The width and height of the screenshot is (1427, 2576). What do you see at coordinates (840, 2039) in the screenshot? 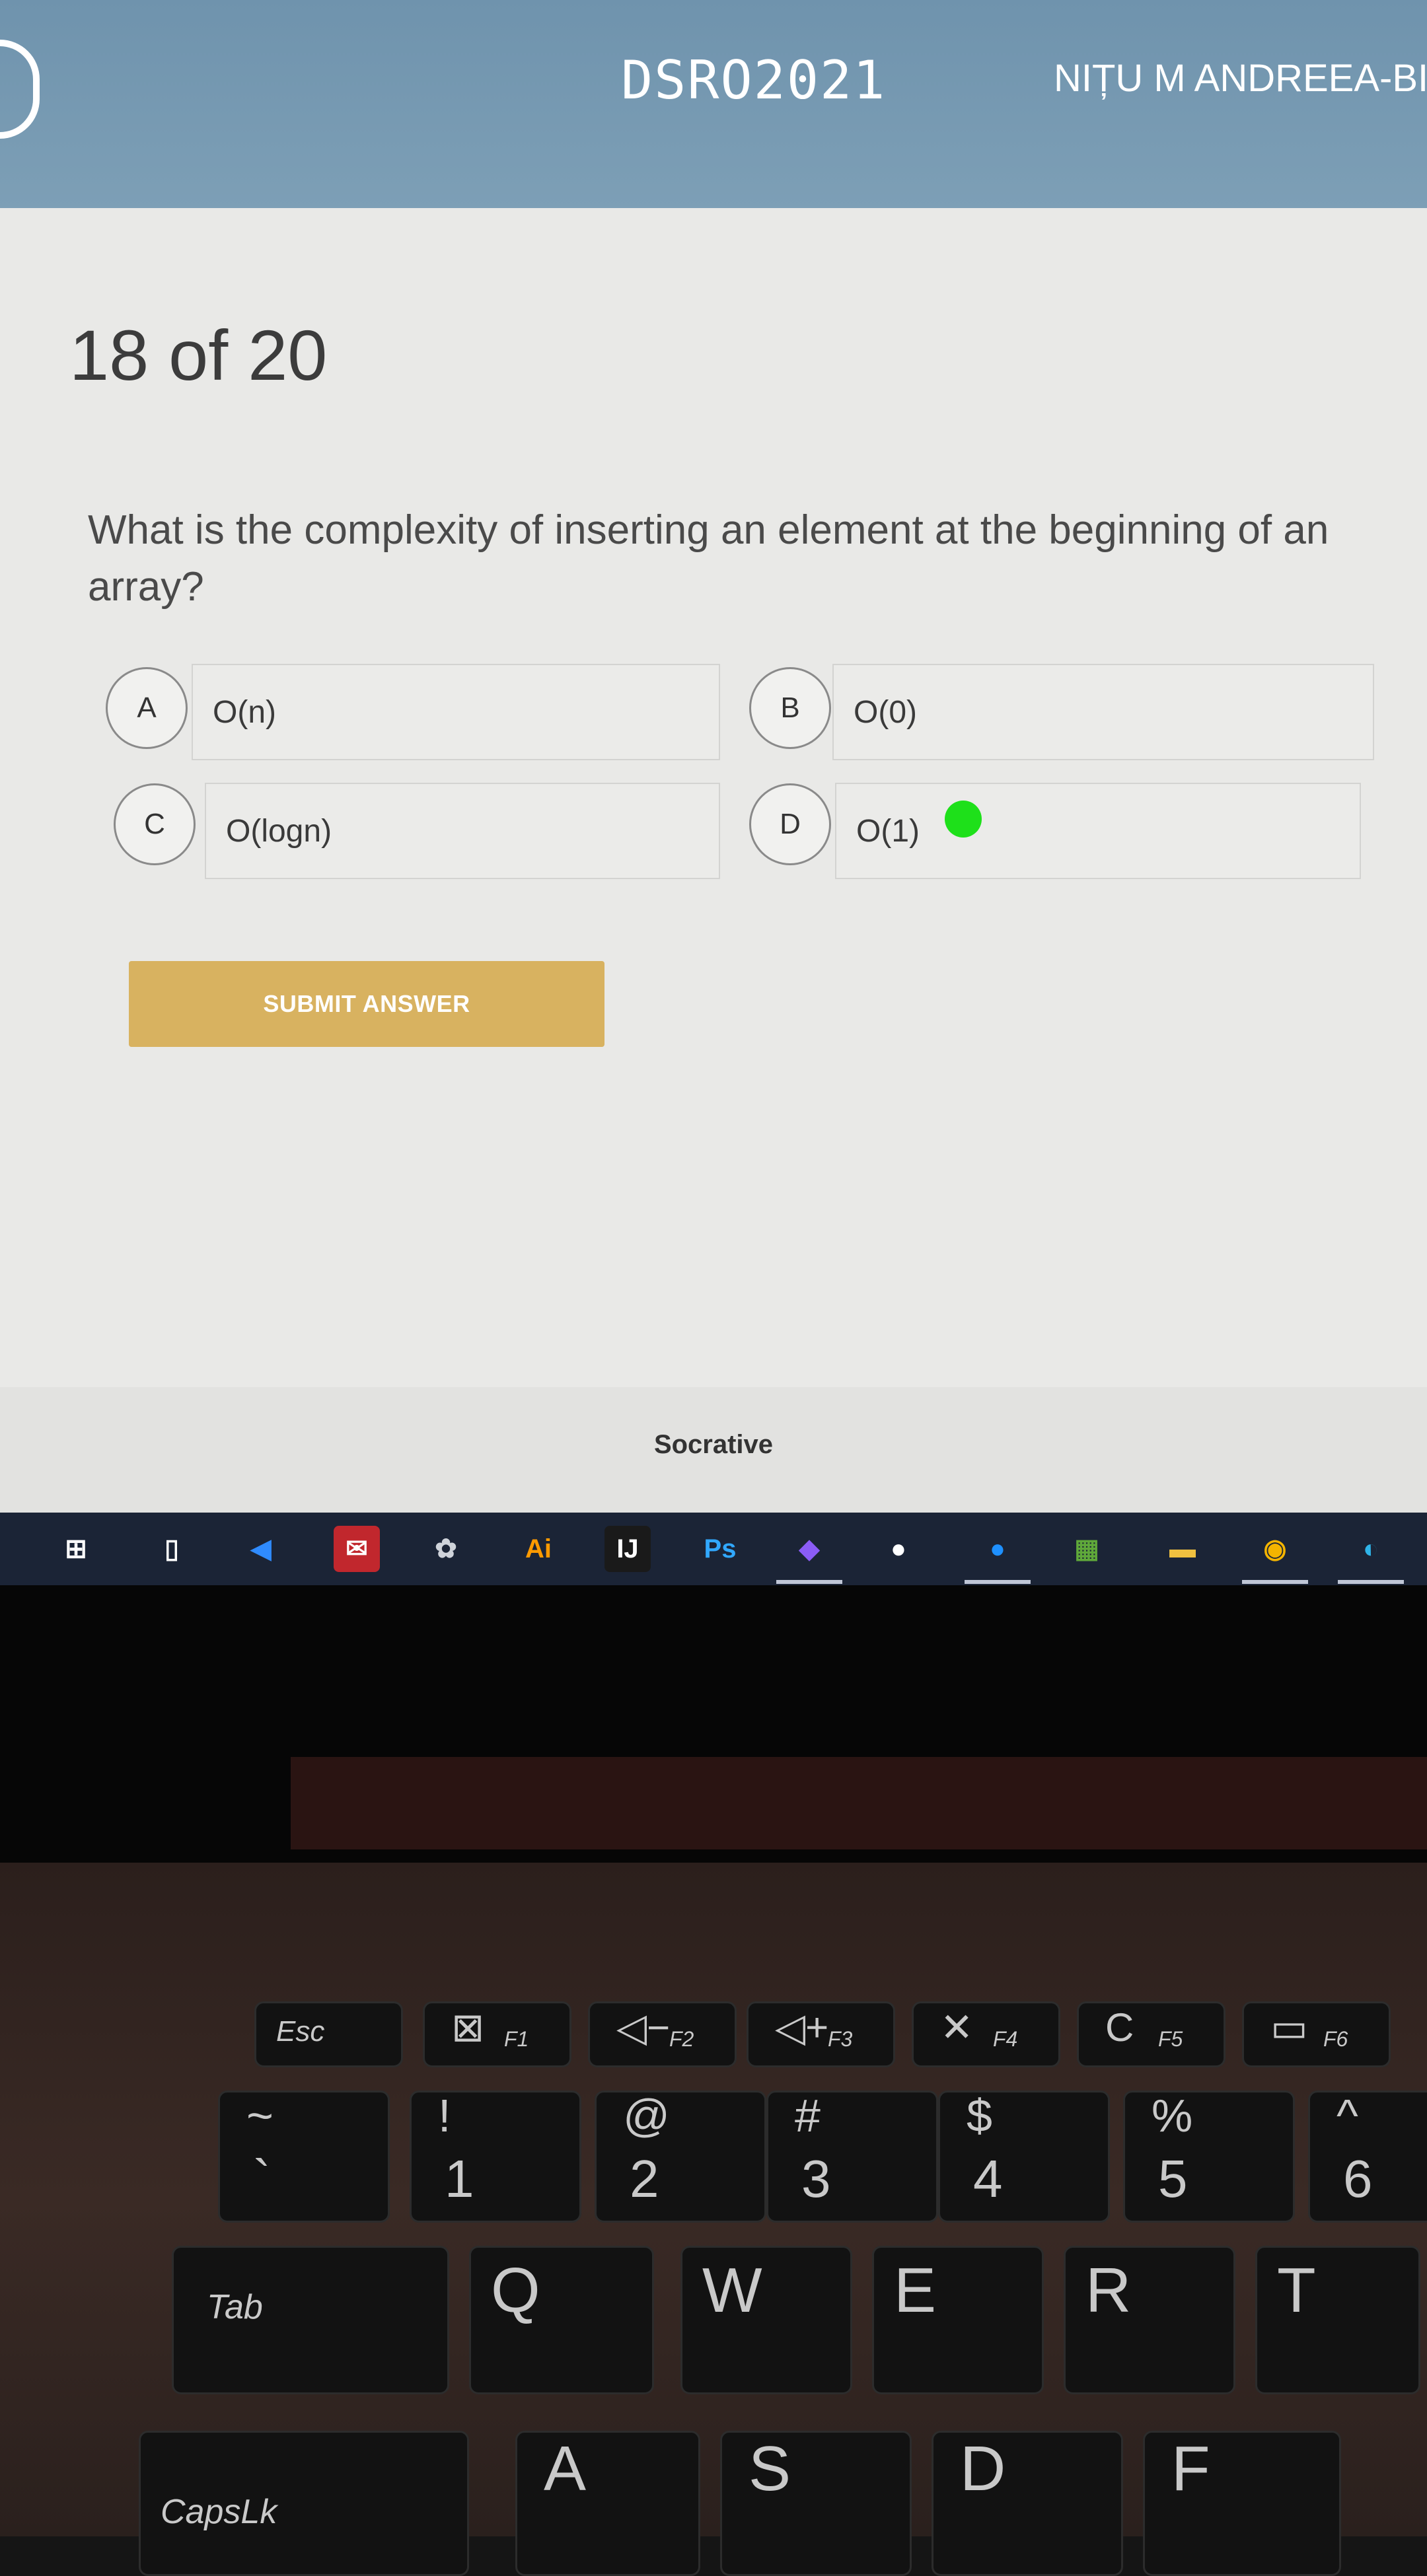
I see `key-fn-3-label: F3` at bounding box center [840, 2039].